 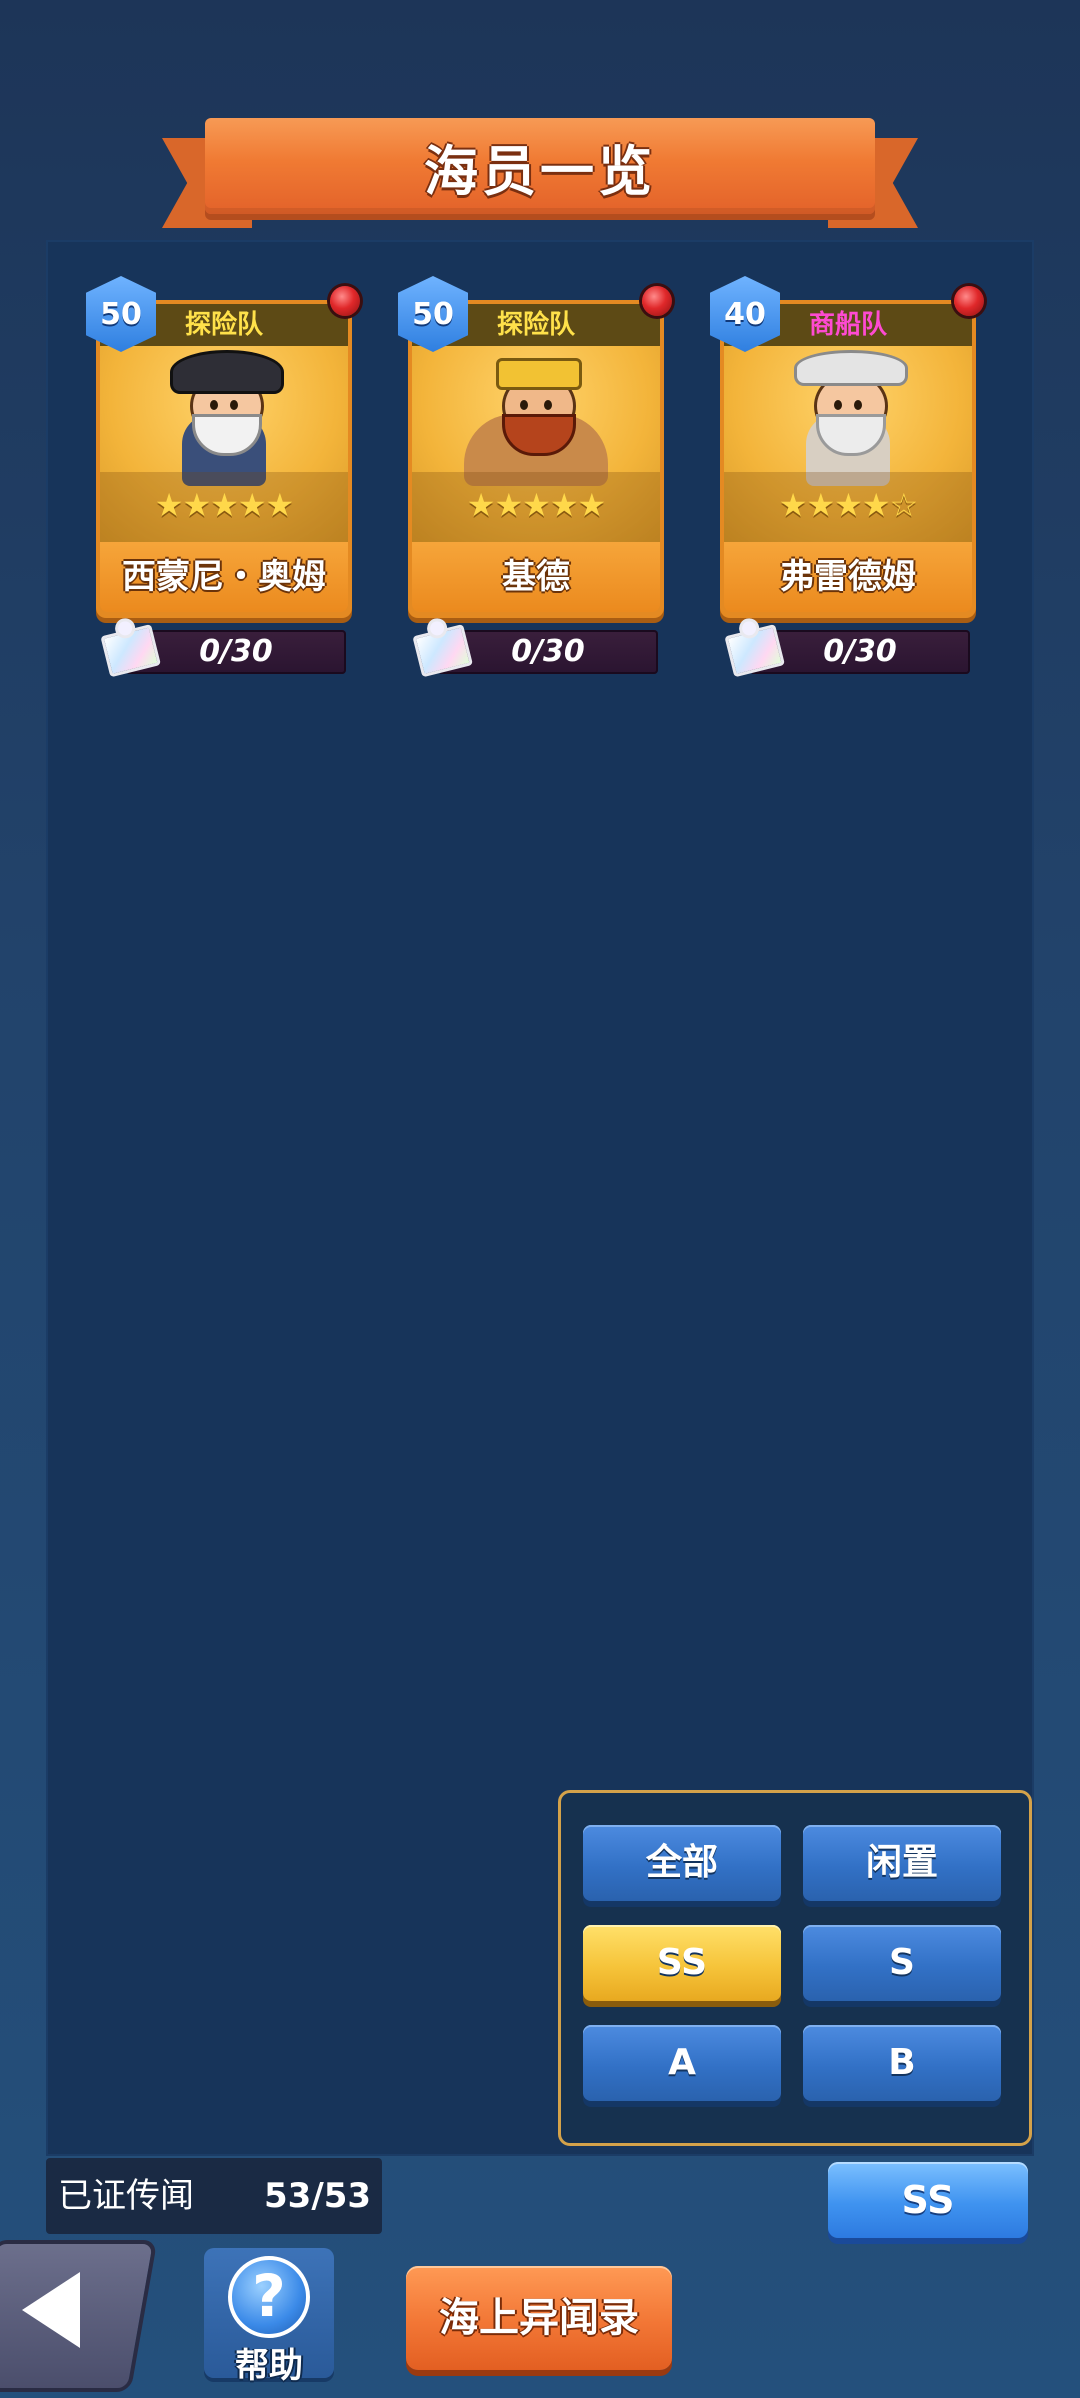 I want to click on rumor-counter: 已证传闻 53/53, so click(x=214, y=2196).